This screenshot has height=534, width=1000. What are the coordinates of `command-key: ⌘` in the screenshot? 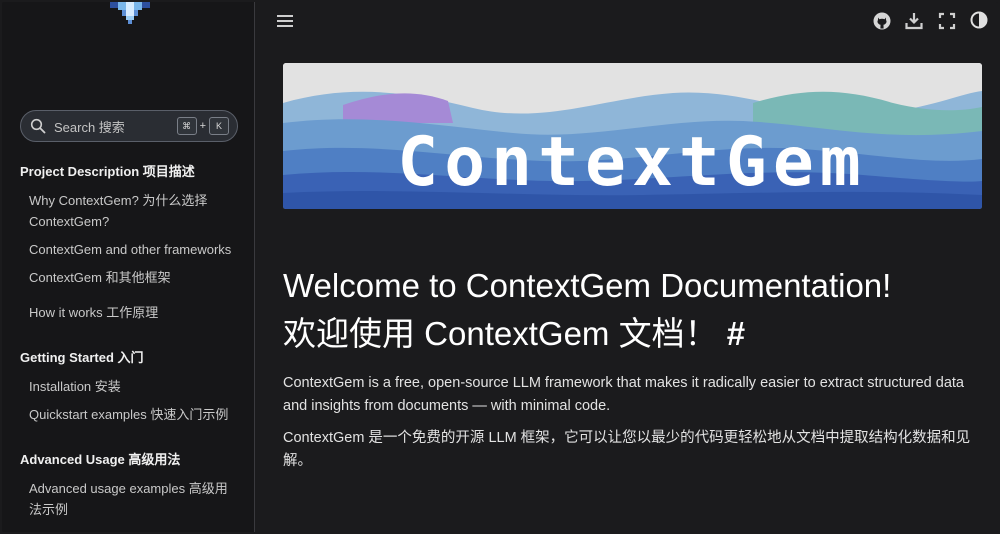 It's located at (186, 126).